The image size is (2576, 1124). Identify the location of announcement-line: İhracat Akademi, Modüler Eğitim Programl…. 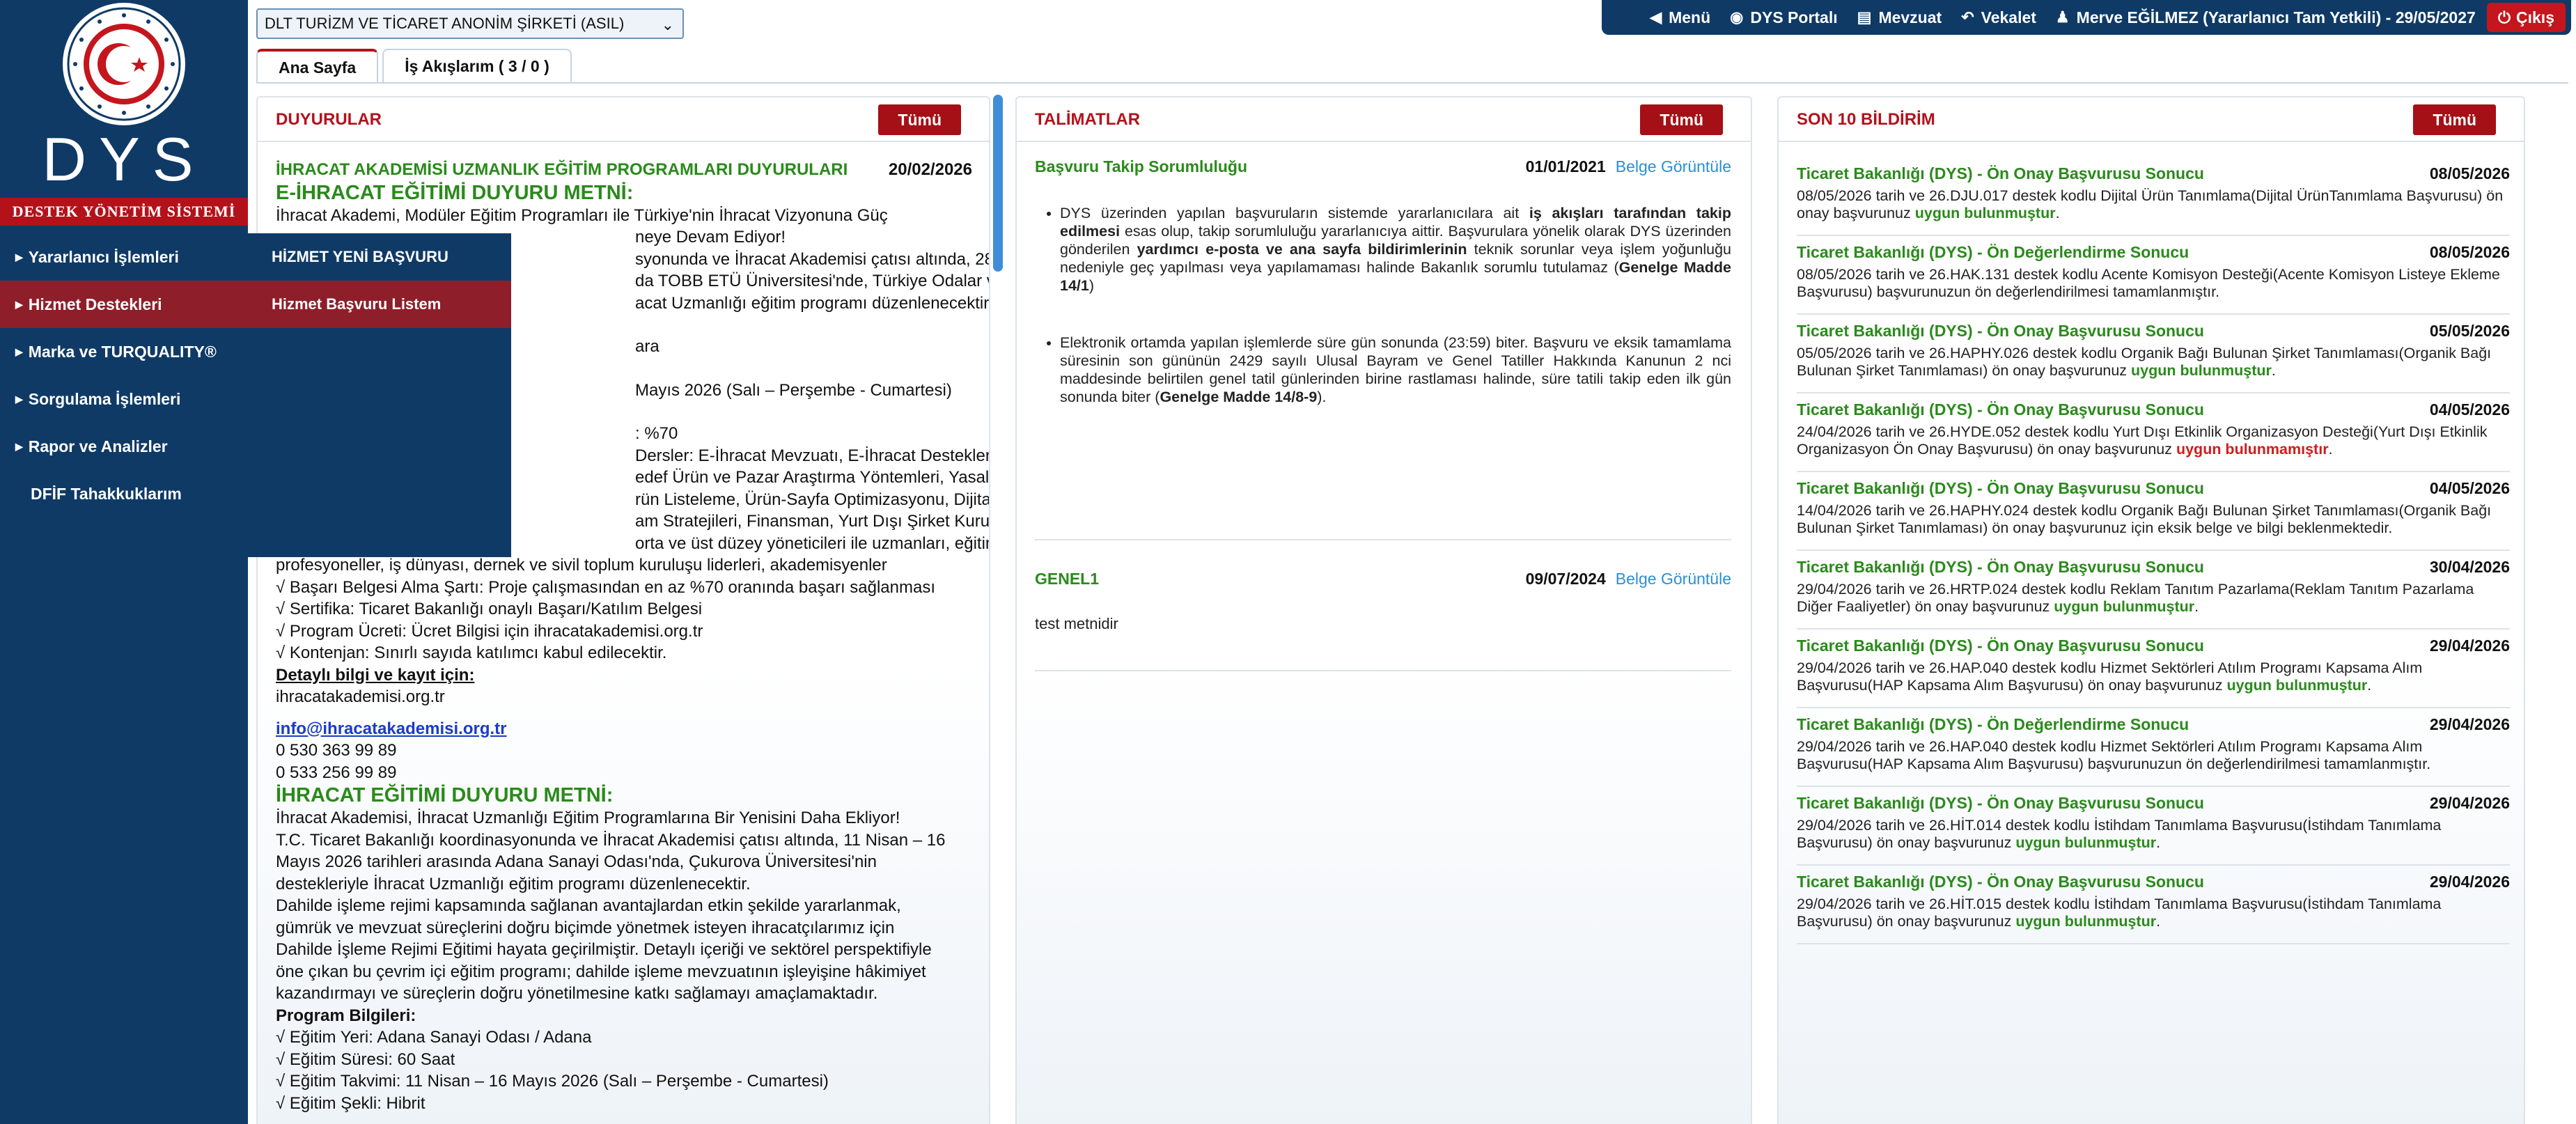
(582, 215).